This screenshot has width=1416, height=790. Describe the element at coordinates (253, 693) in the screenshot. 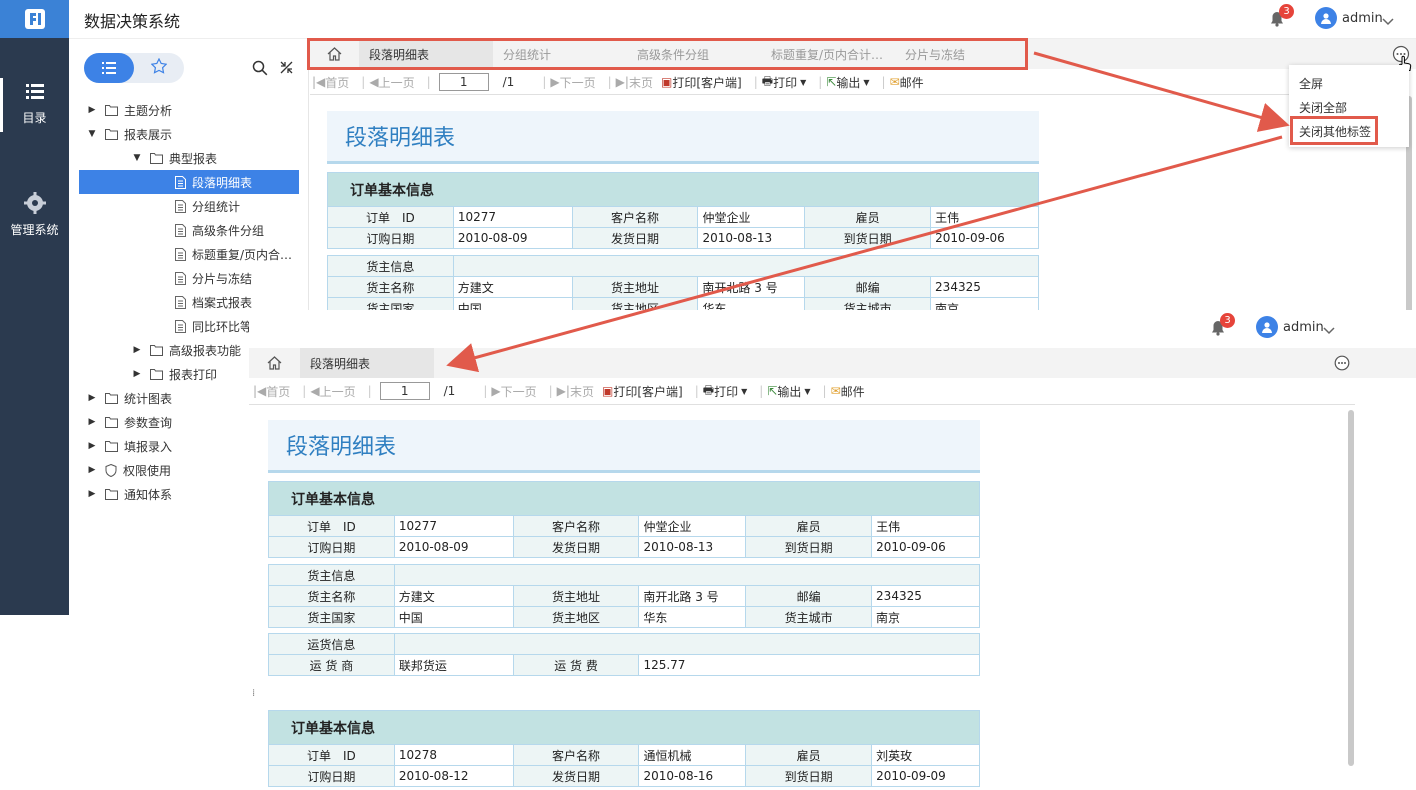

I see `resize-handle-icon: ⁞` at that location.